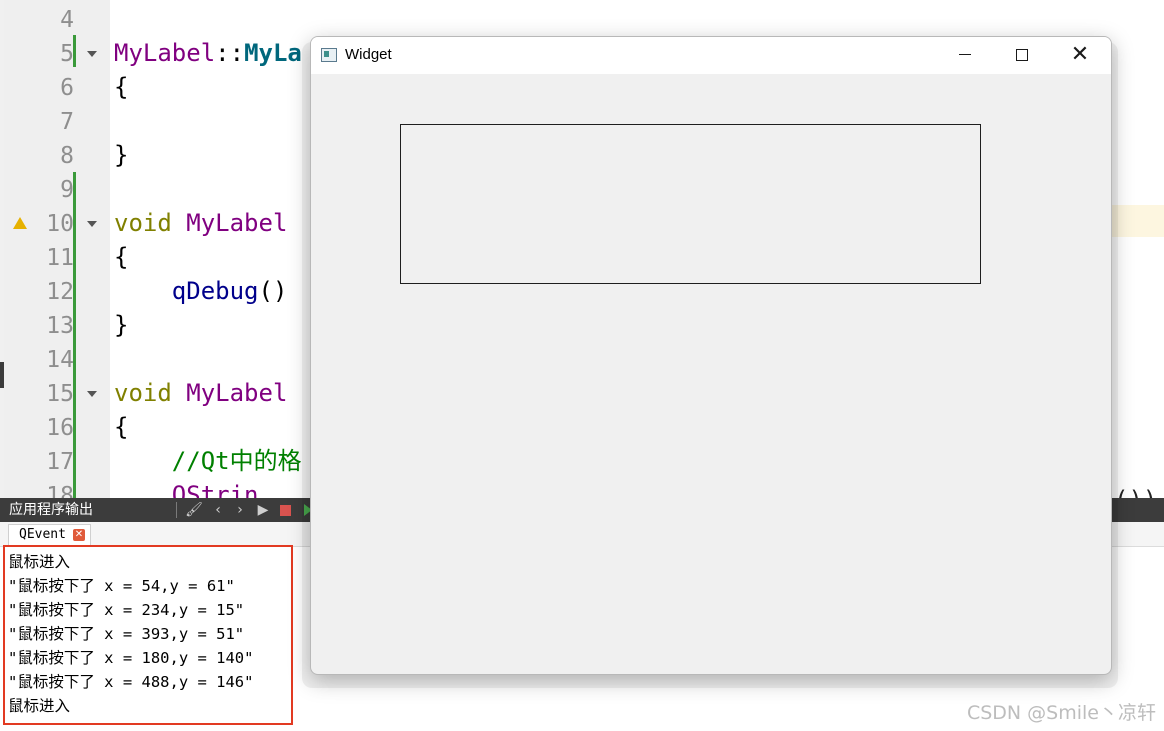  I want to click on code-line: QStrin, so click(186, 488).